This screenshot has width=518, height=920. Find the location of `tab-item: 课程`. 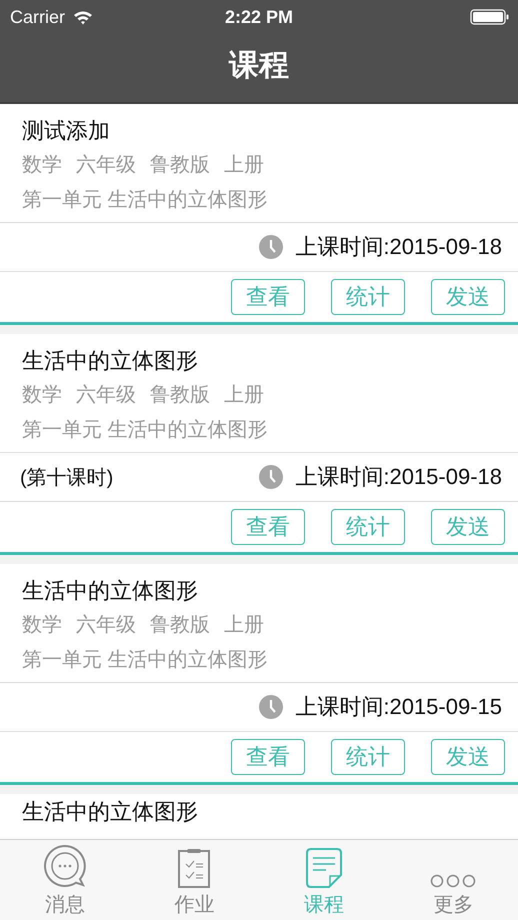

tab-item: 课程 is located at coordinates (323, 880).